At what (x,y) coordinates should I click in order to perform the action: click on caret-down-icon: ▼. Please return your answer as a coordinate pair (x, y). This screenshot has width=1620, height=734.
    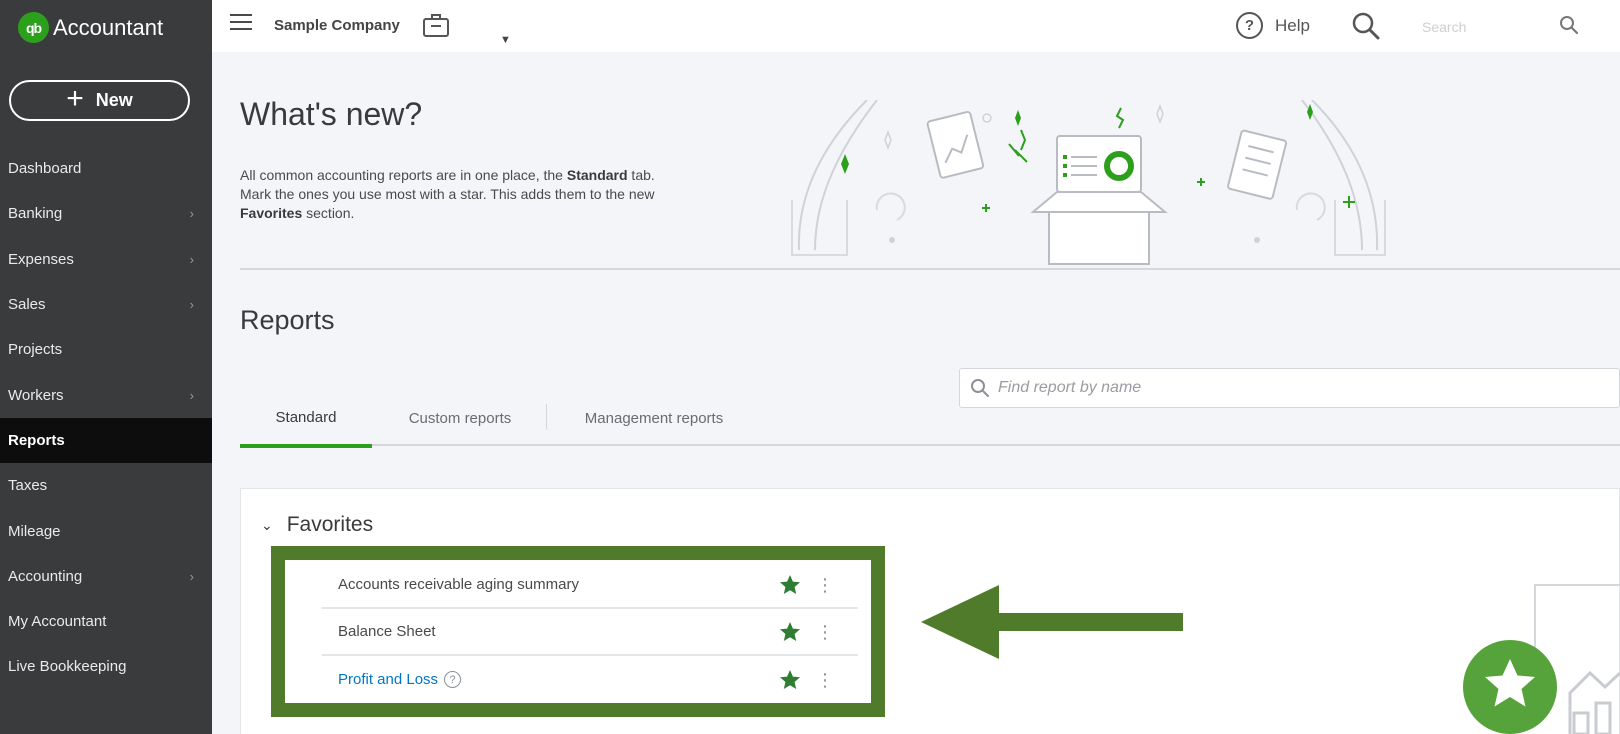
    Looking at the image, I should click on (505, 40).